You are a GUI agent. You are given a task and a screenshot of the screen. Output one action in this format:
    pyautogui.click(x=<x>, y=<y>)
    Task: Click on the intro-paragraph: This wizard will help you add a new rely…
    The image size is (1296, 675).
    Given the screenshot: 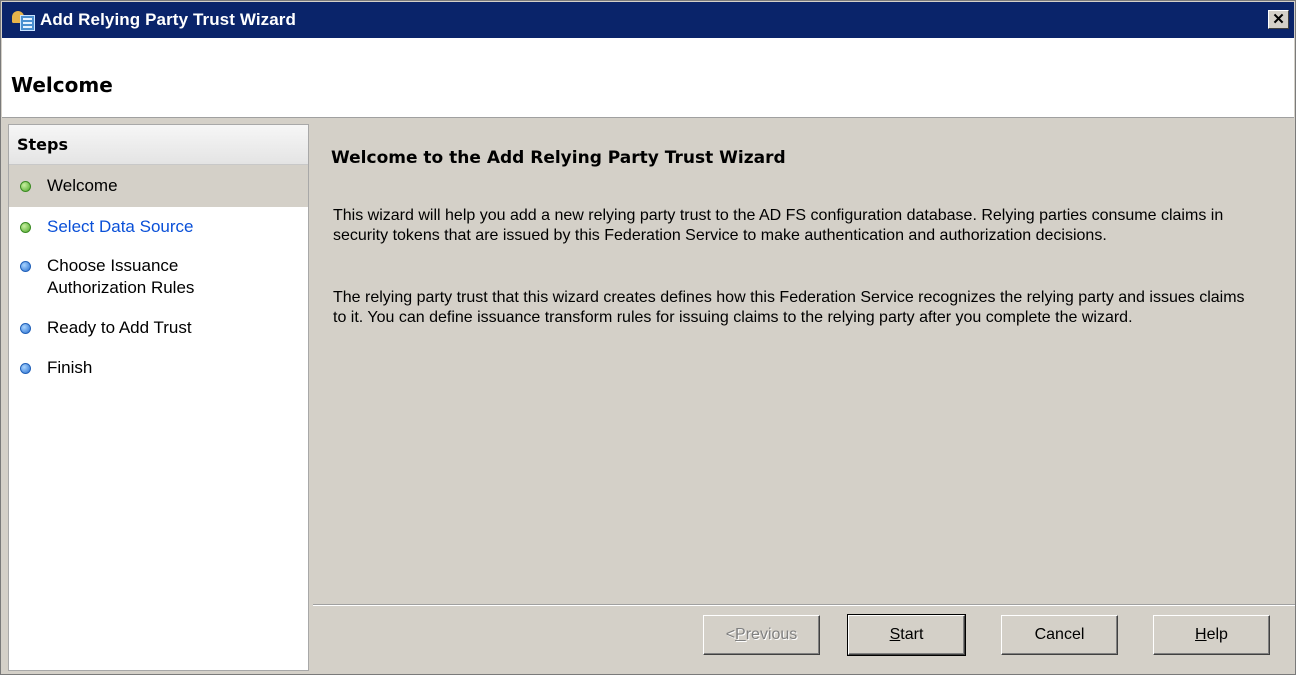 What is the action you would take?
    pyautogui.click(x=778, y=225)
    